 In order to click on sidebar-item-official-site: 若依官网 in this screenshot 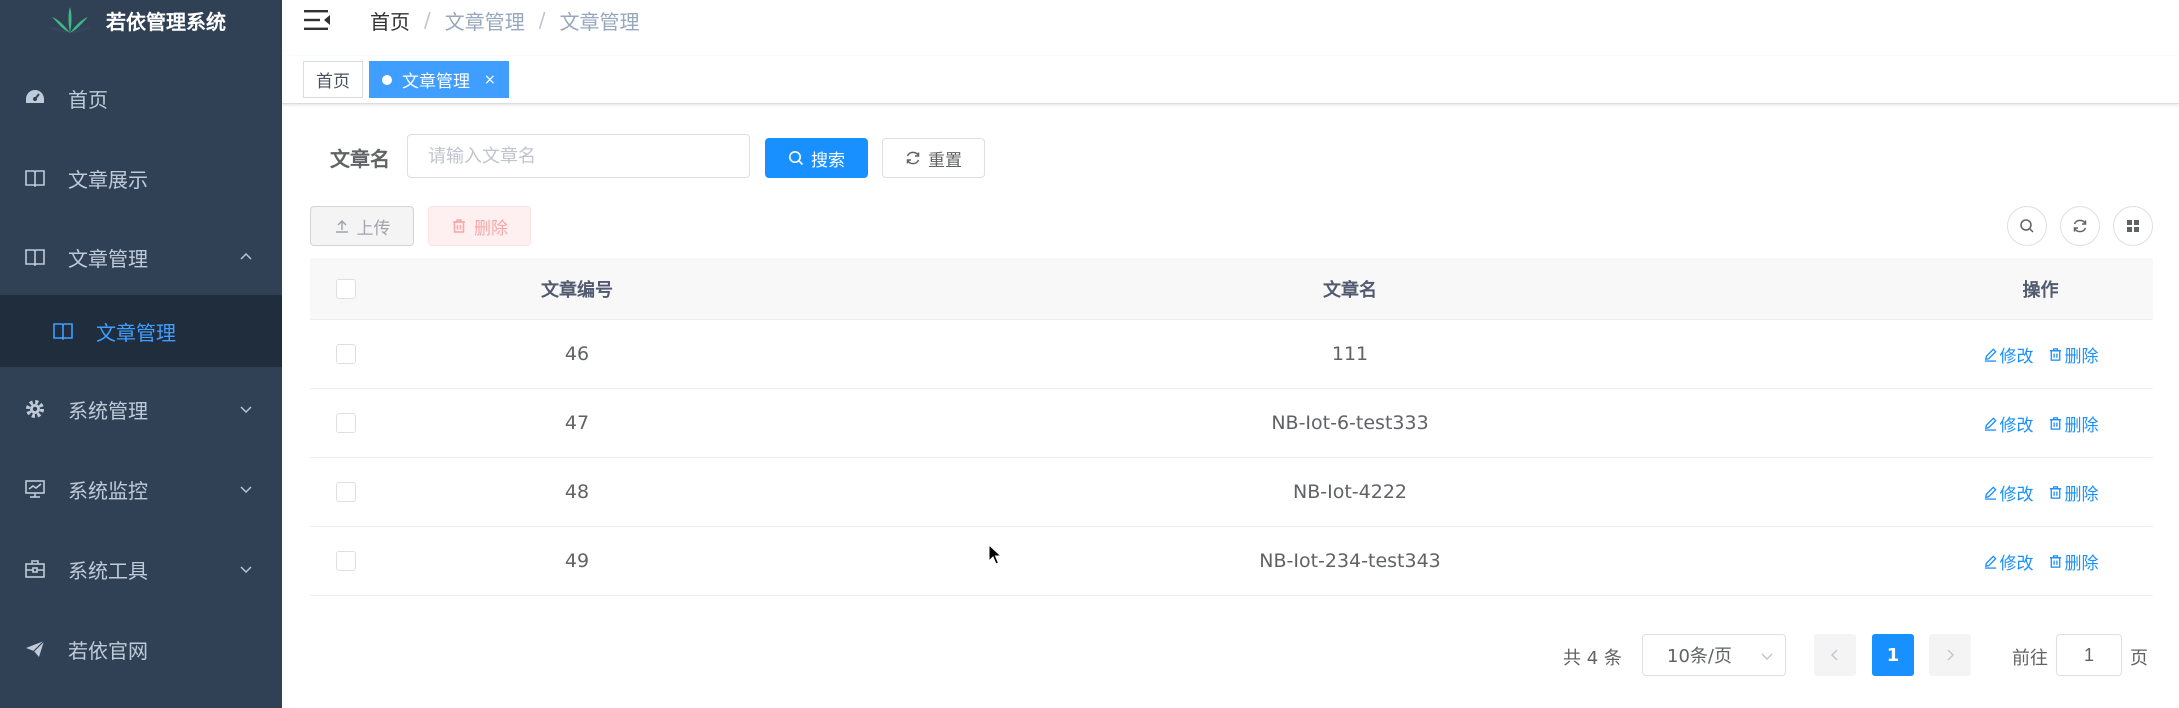, I will do `click(141, 649)`.